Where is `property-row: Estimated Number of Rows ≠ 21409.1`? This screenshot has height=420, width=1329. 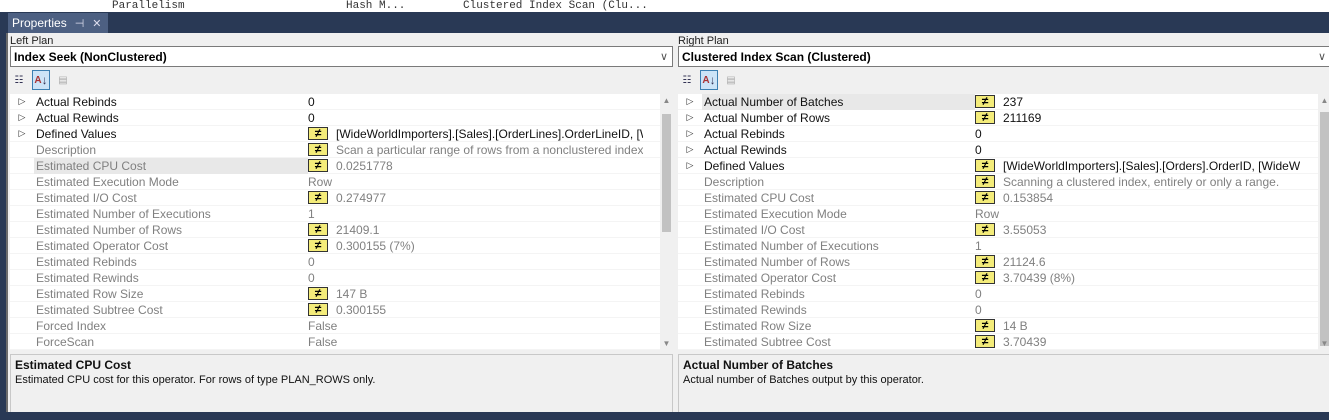
property-row: Estimated Number of Rows ≠ 21409.1 is located at coordinates (341, 230).